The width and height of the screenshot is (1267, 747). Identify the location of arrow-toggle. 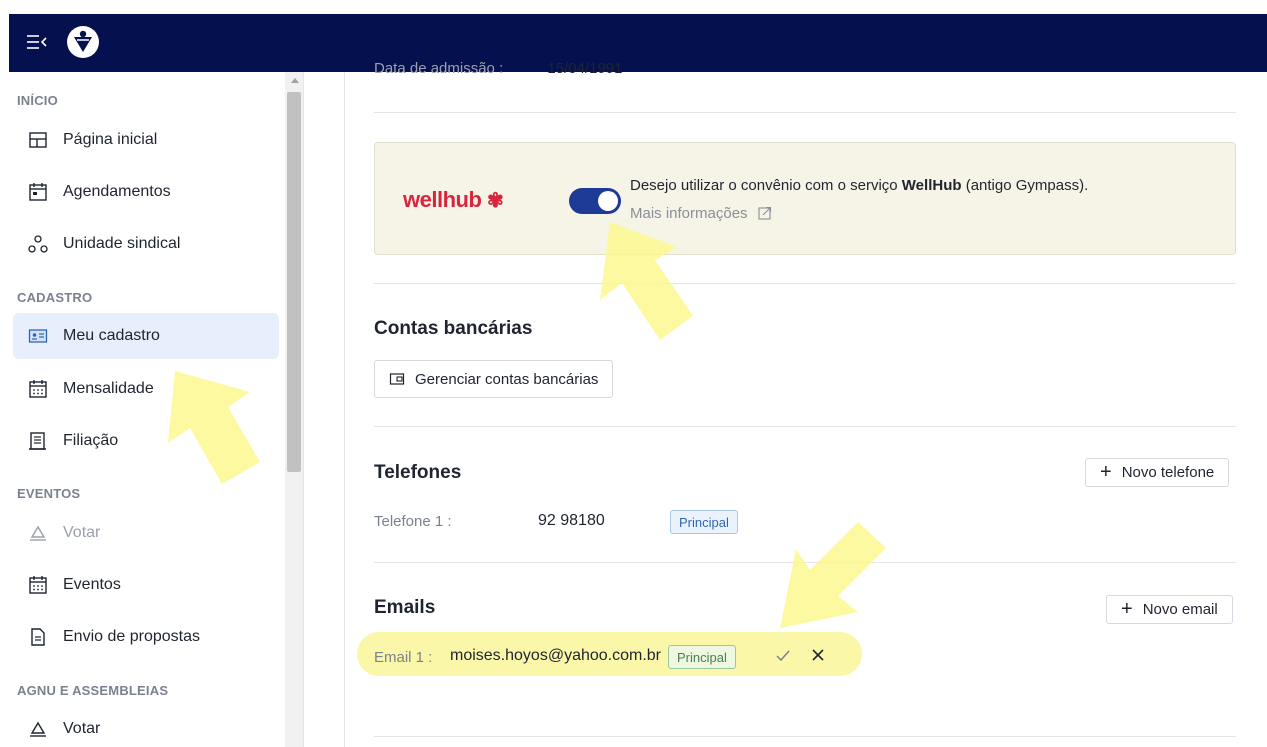
(646, 281).